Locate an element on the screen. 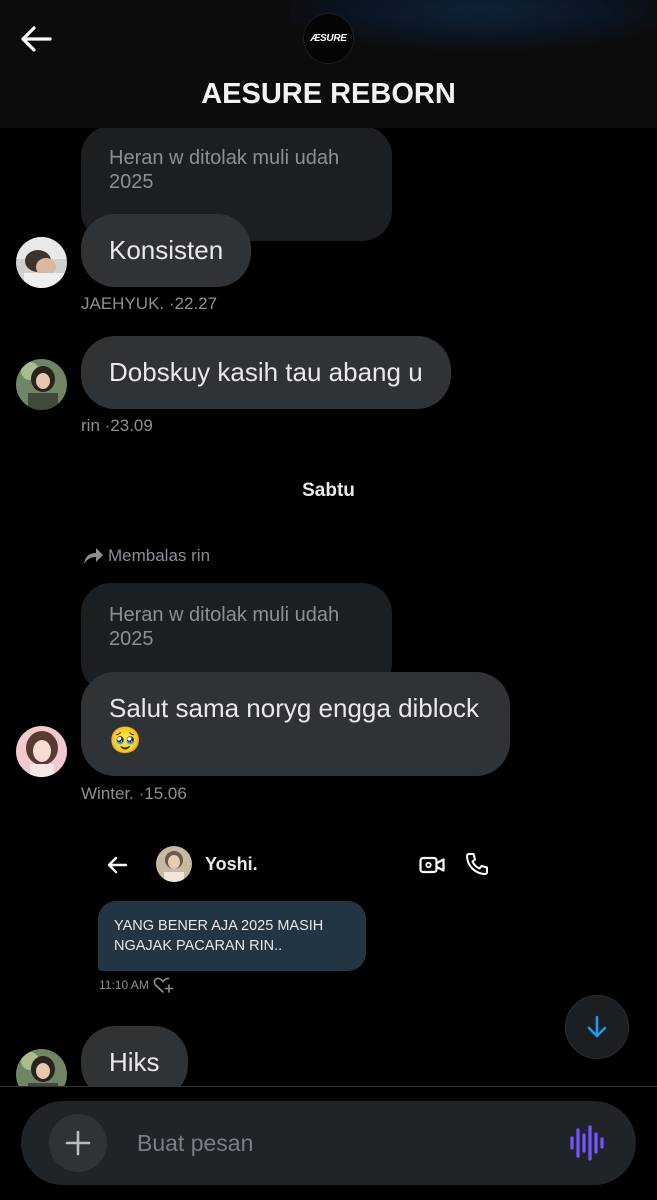 The image size is (657, 1200). plus-icon is located at coordinates (78, 1143).